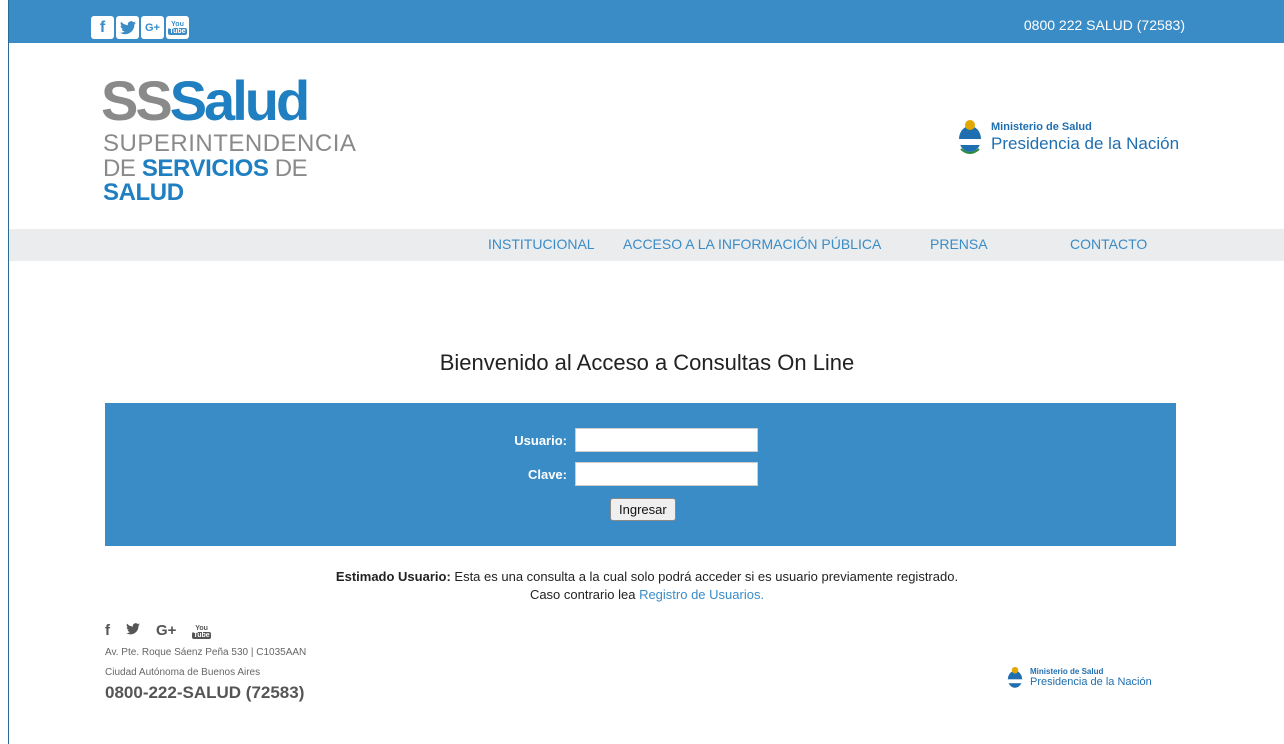  Describe the element at coordinates (541, 244) in the screenshot. I see `nav-institucional: INSTITUCIONAL` at that location.